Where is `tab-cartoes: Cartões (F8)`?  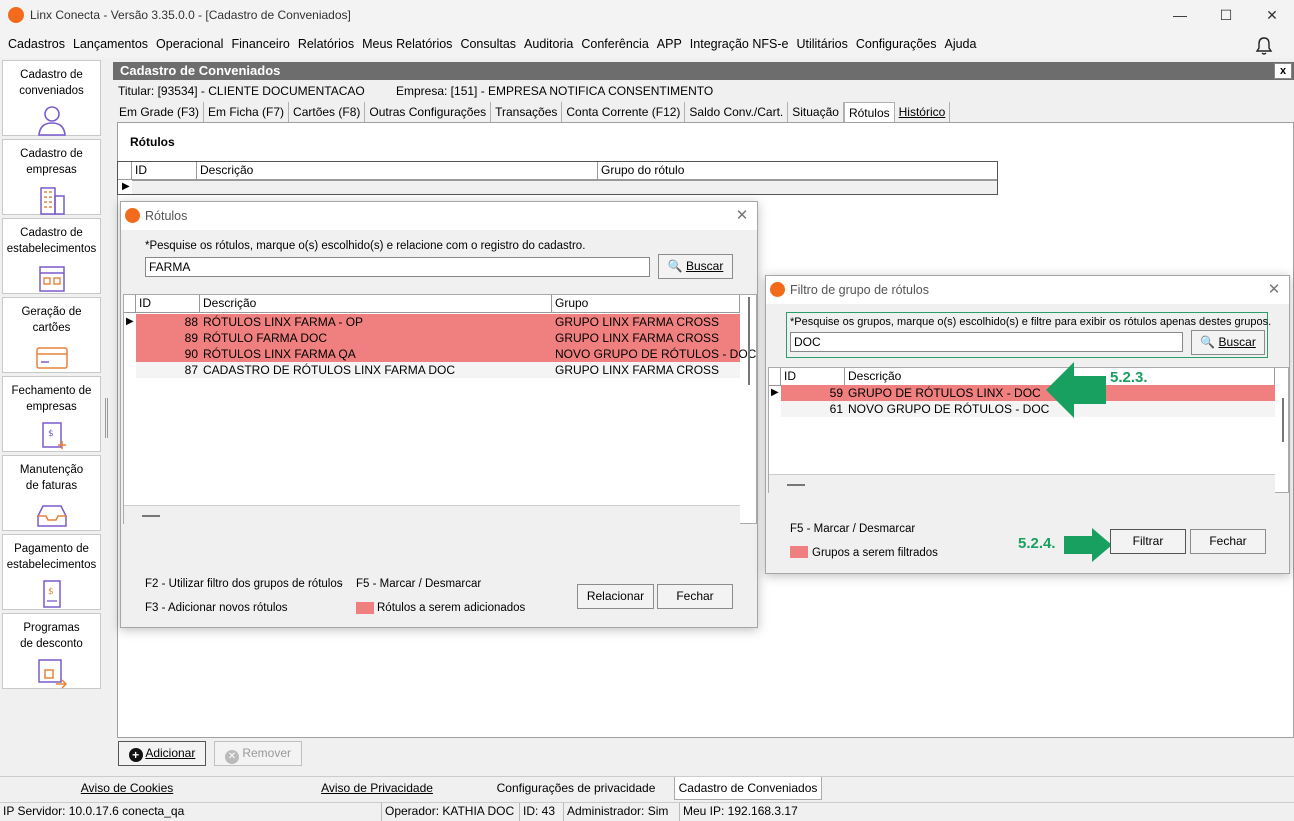
tab-cartoes: Cartões (F8) is located at coordinates (327, 112).